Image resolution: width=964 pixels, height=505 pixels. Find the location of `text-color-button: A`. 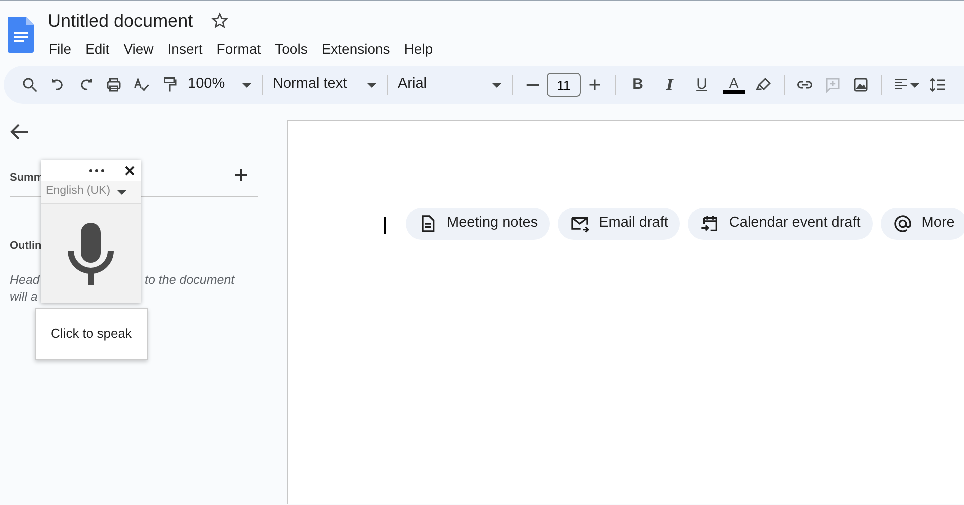

text-color-button: A is located at coordinates (734, 85).